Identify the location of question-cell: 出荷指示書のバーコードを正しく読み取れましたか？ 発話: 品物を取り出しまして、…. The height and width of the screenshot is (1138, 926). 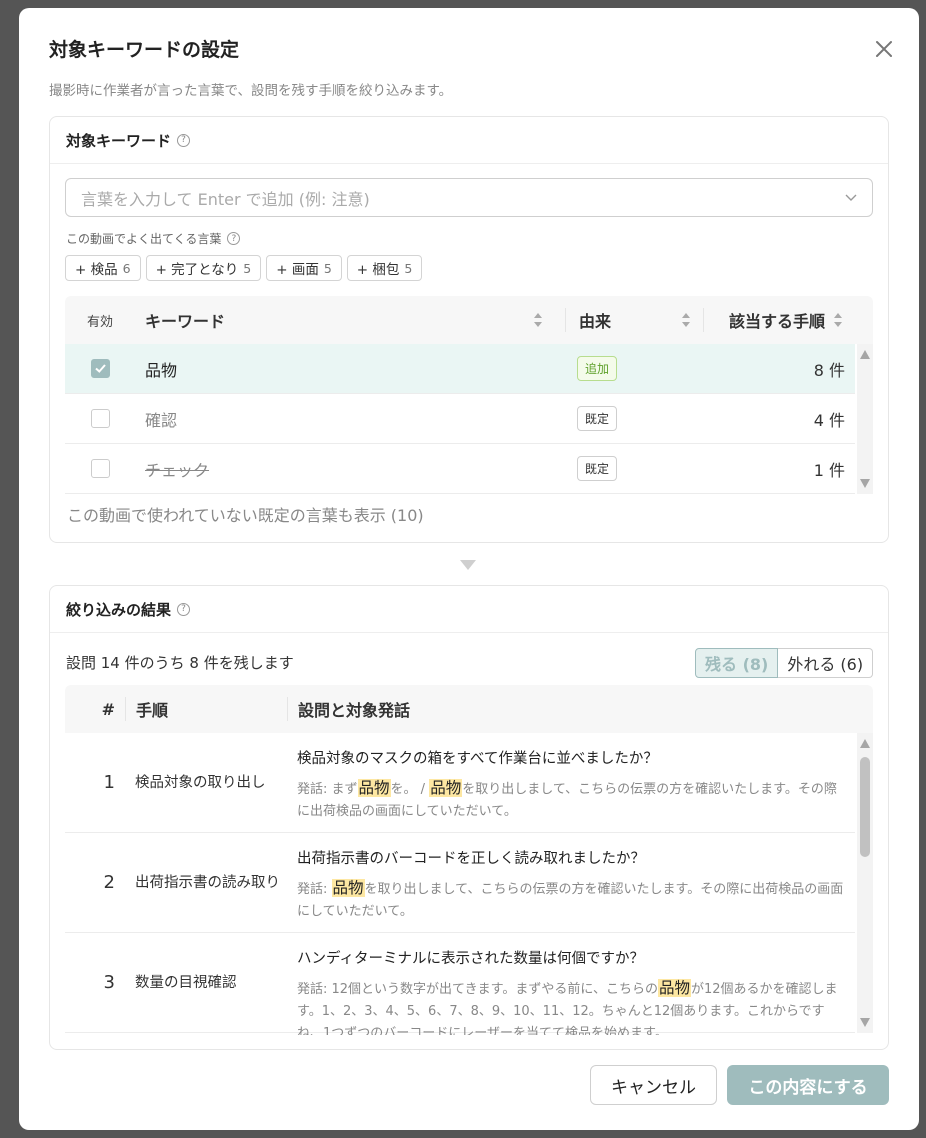
(567, 882).